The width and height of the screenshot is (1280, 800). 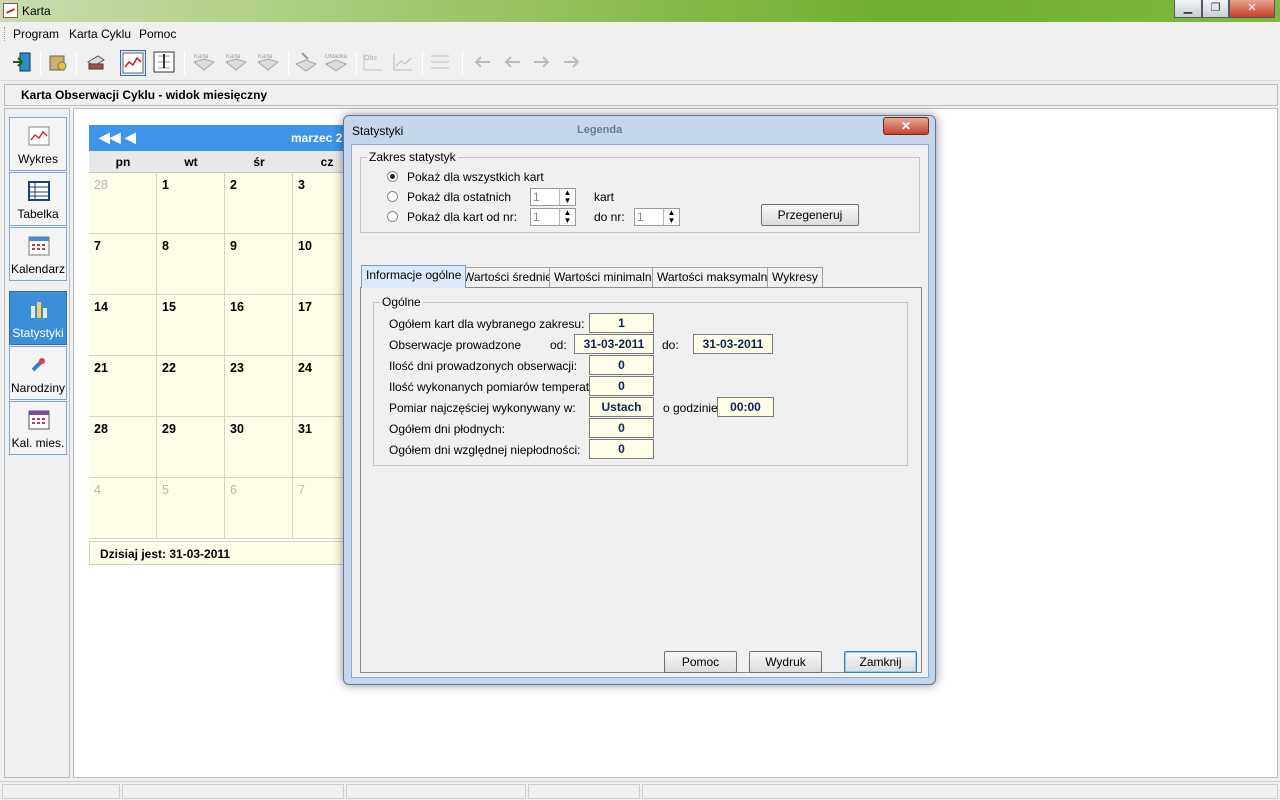 I want to click on maximize-button: ❐, so click(x=1215, y=9).